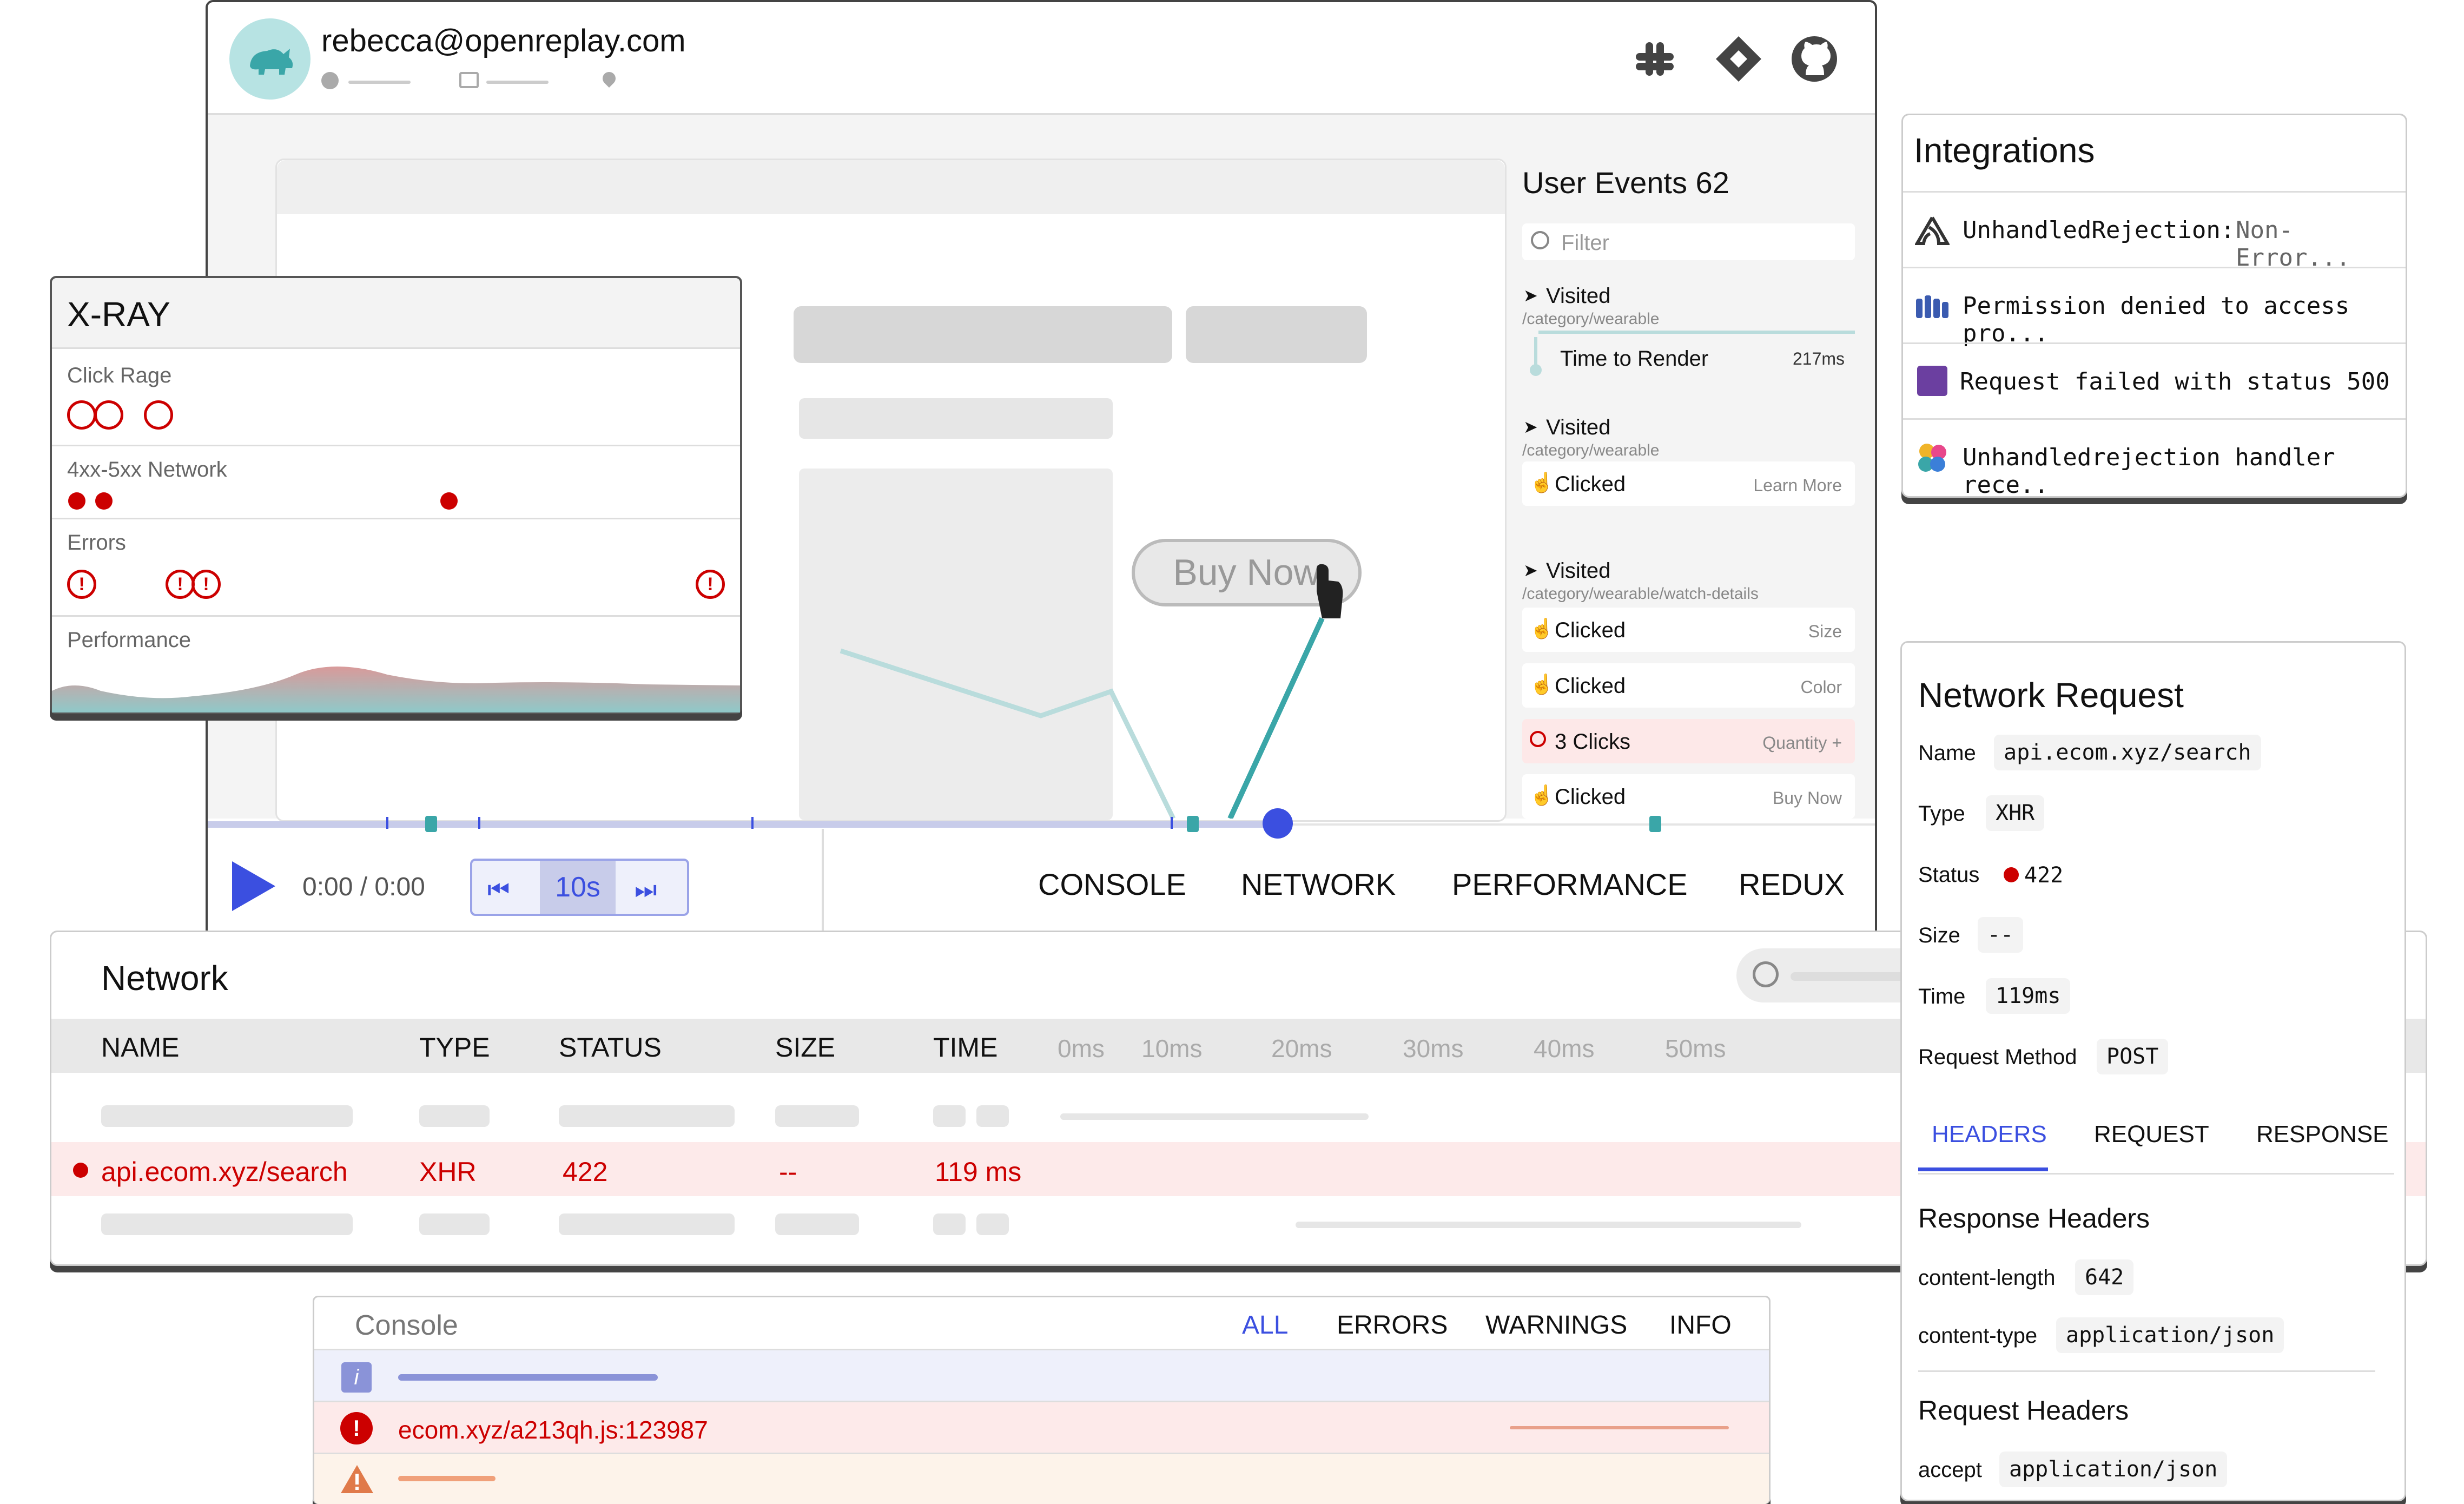  I want to click on console-row-info: i, so click(1041, 1375).